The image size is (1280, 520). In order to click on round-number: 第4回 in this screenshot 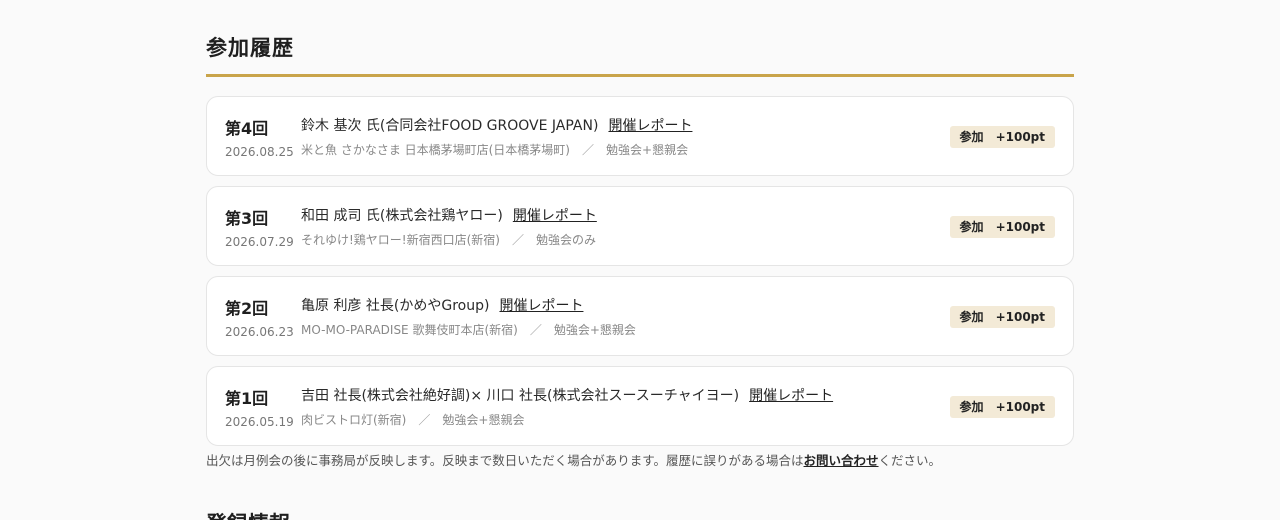, I will do `click(247, 128)`.